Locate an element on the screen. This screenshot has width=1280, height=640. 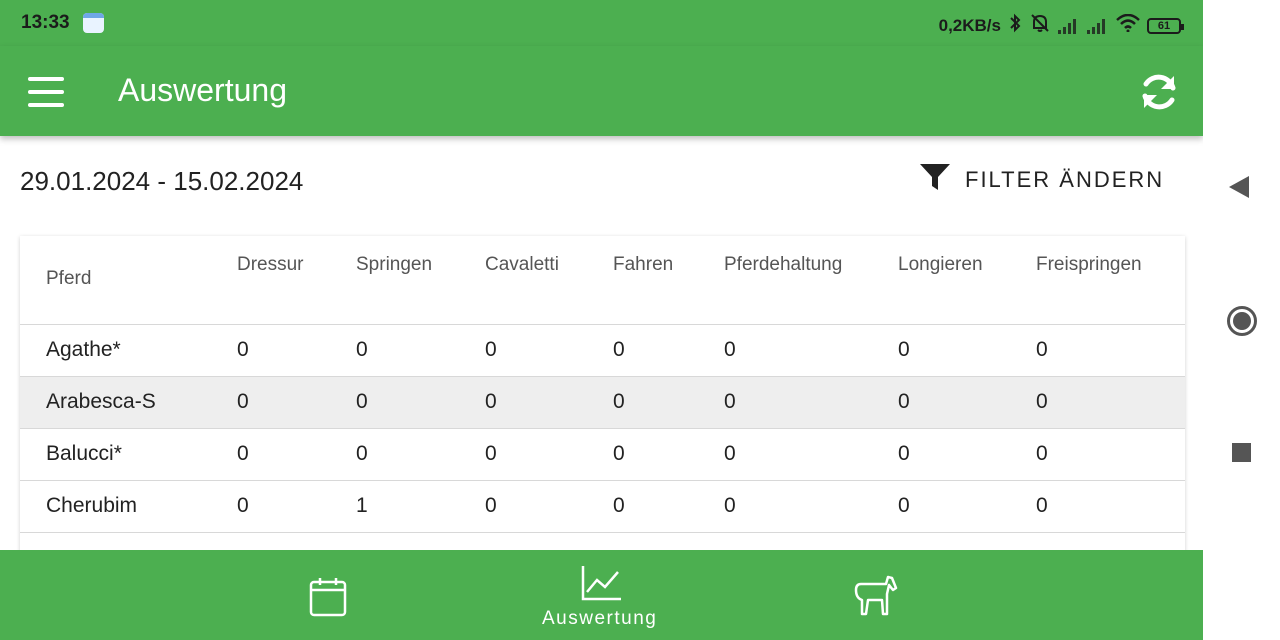
filter-icon is located at coordinates (935, 179).